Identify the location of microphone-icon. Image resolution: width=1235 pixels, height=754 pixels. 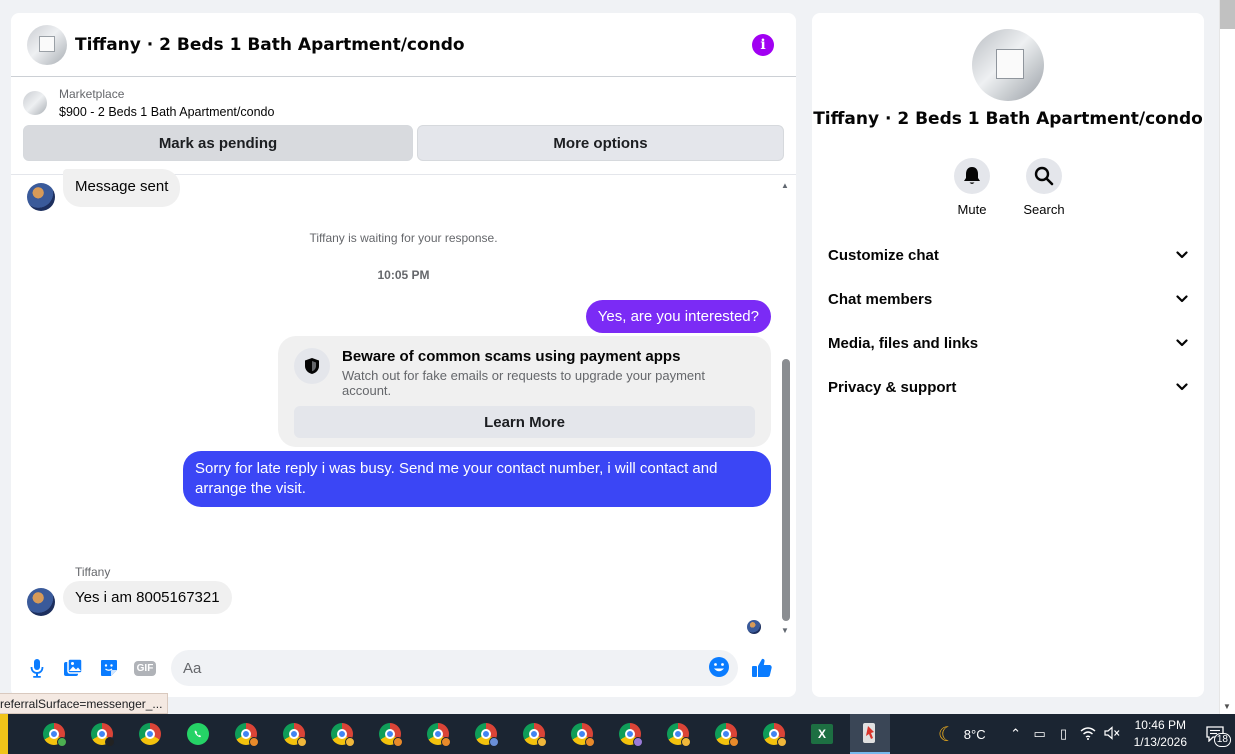
(37, 668).